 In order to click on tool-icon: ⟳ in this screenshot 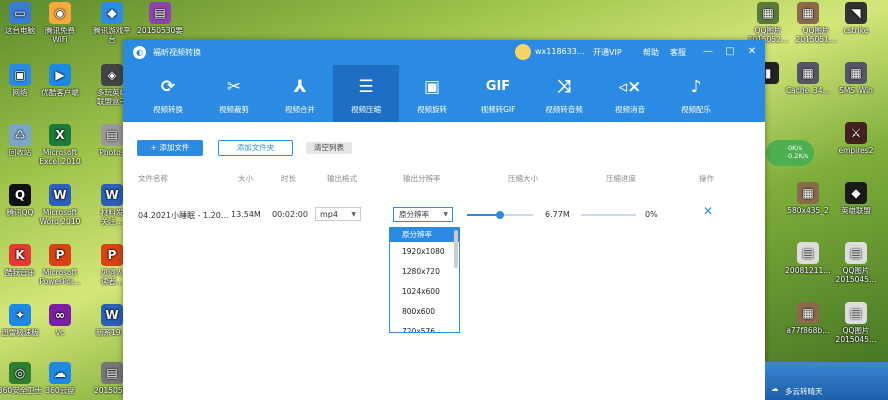, I will do `click(168, 87)`.